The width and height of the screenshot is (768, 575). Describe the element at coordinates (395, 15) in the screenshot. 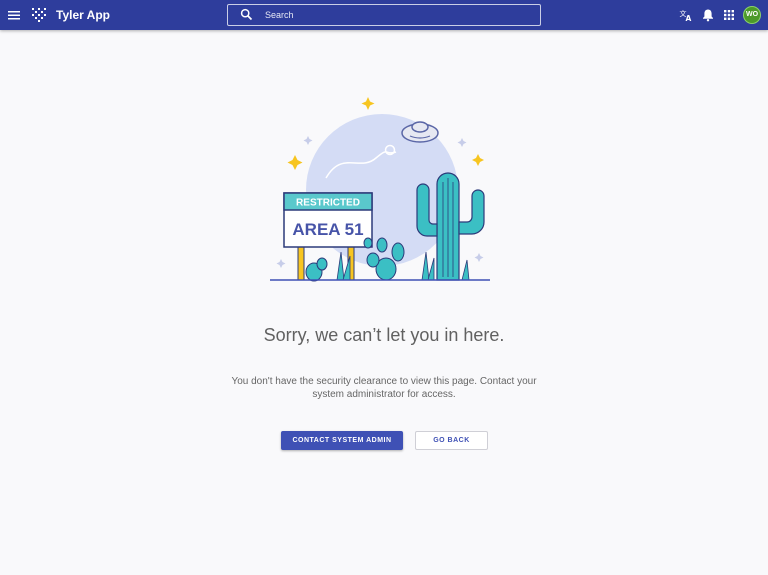

I see `search-input` at that location.